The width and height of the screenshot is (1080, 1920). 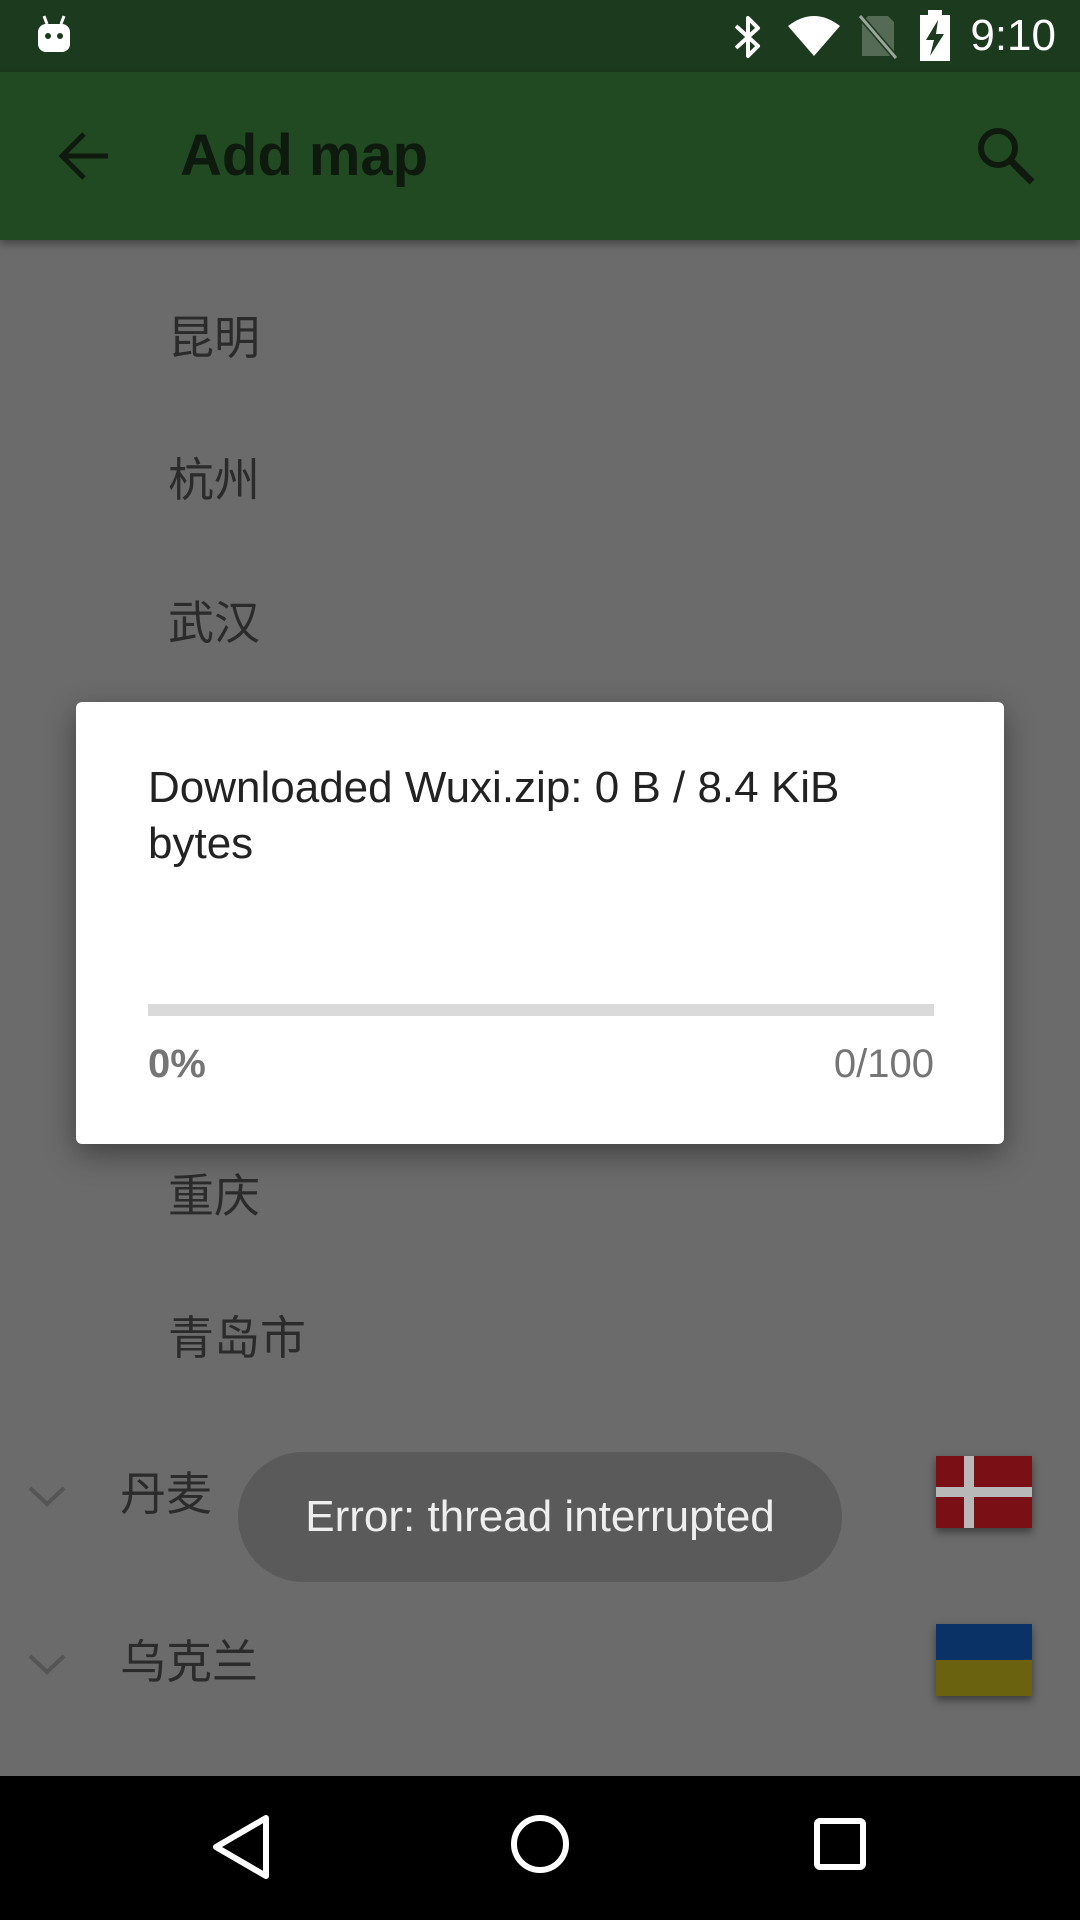 I want to click on bluetooth-icon, so click(x=747, y=37).